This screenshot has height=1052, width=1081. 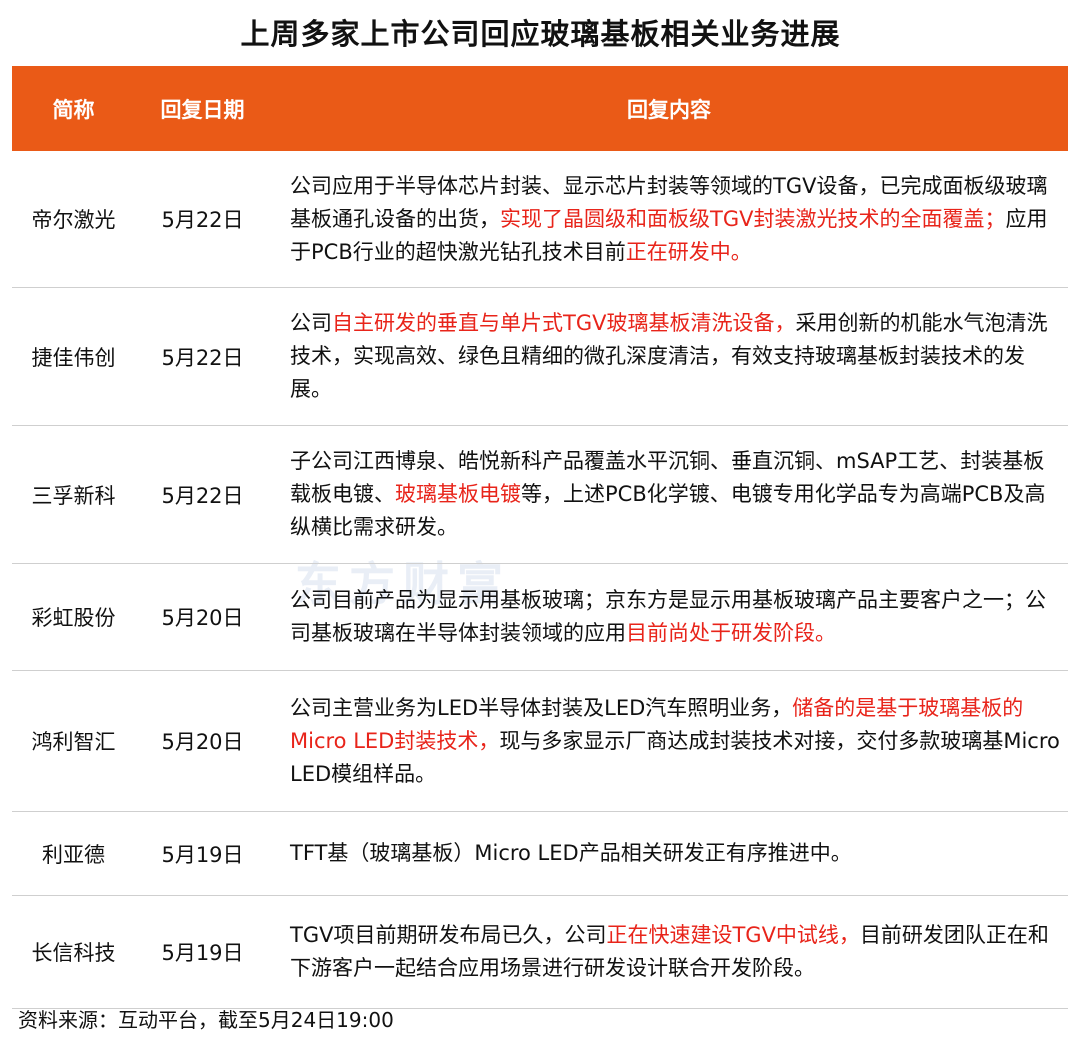 What do you see at coordinates (688, 251) in the screenshot?
I see `highlighted-text: 正在研发中。` at bounding box center [688, 251].